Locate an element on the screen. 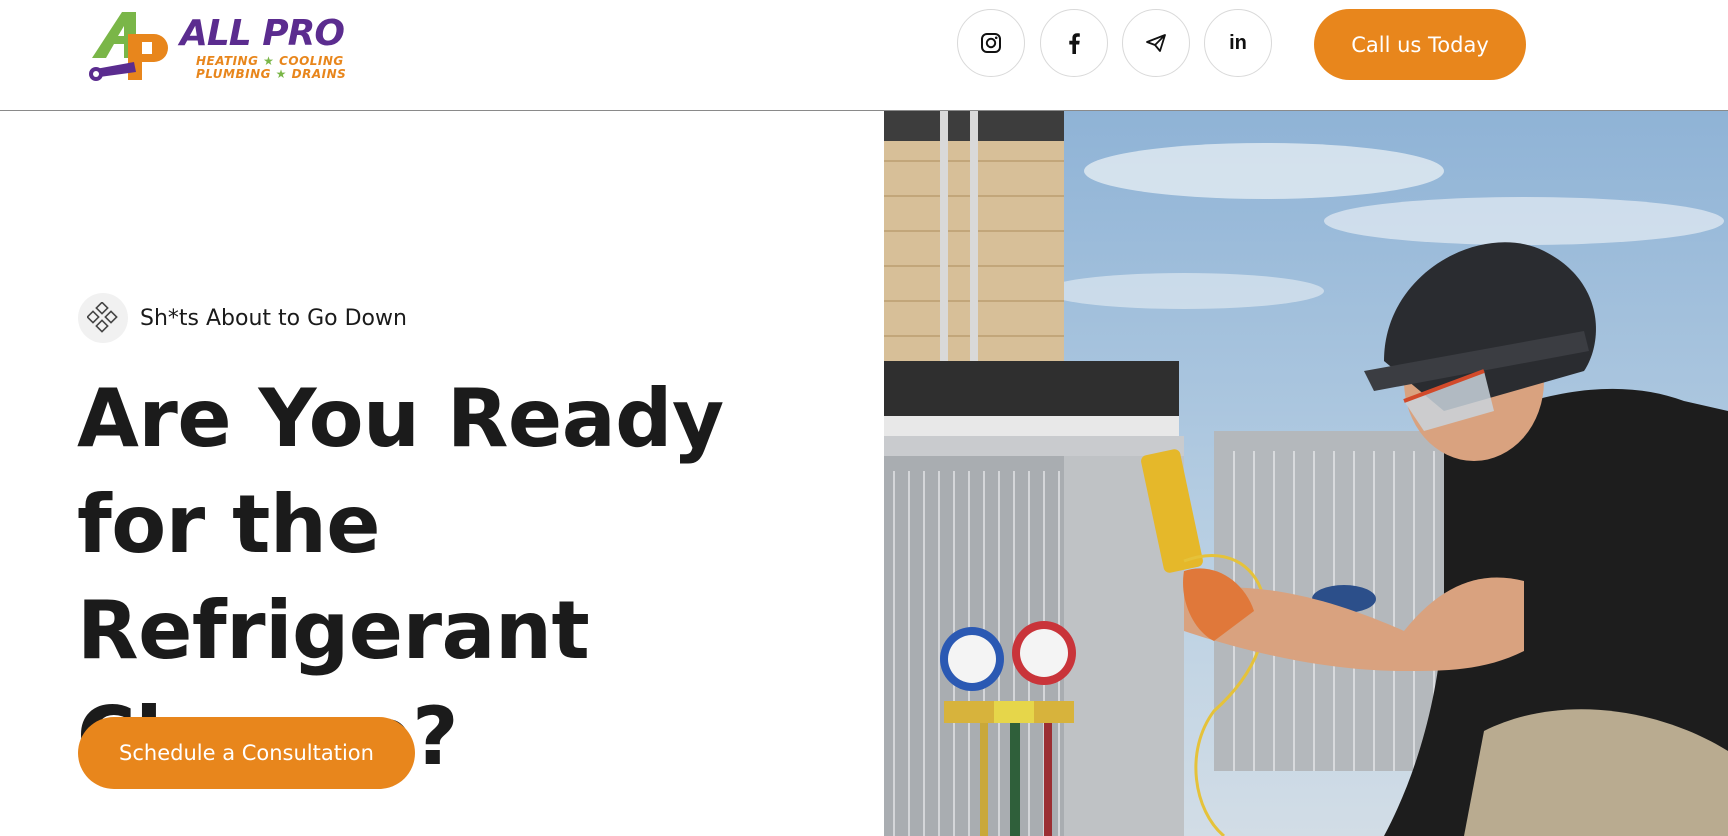  send-icon is located at coordinates (1156, 43).